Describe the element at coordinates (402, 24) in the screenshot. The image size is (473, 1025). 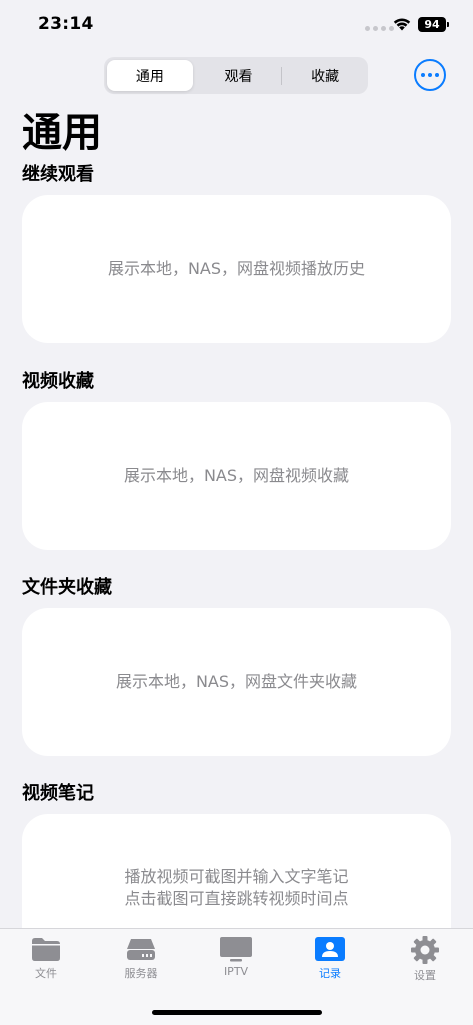
I see `wifi-icon` at that location.